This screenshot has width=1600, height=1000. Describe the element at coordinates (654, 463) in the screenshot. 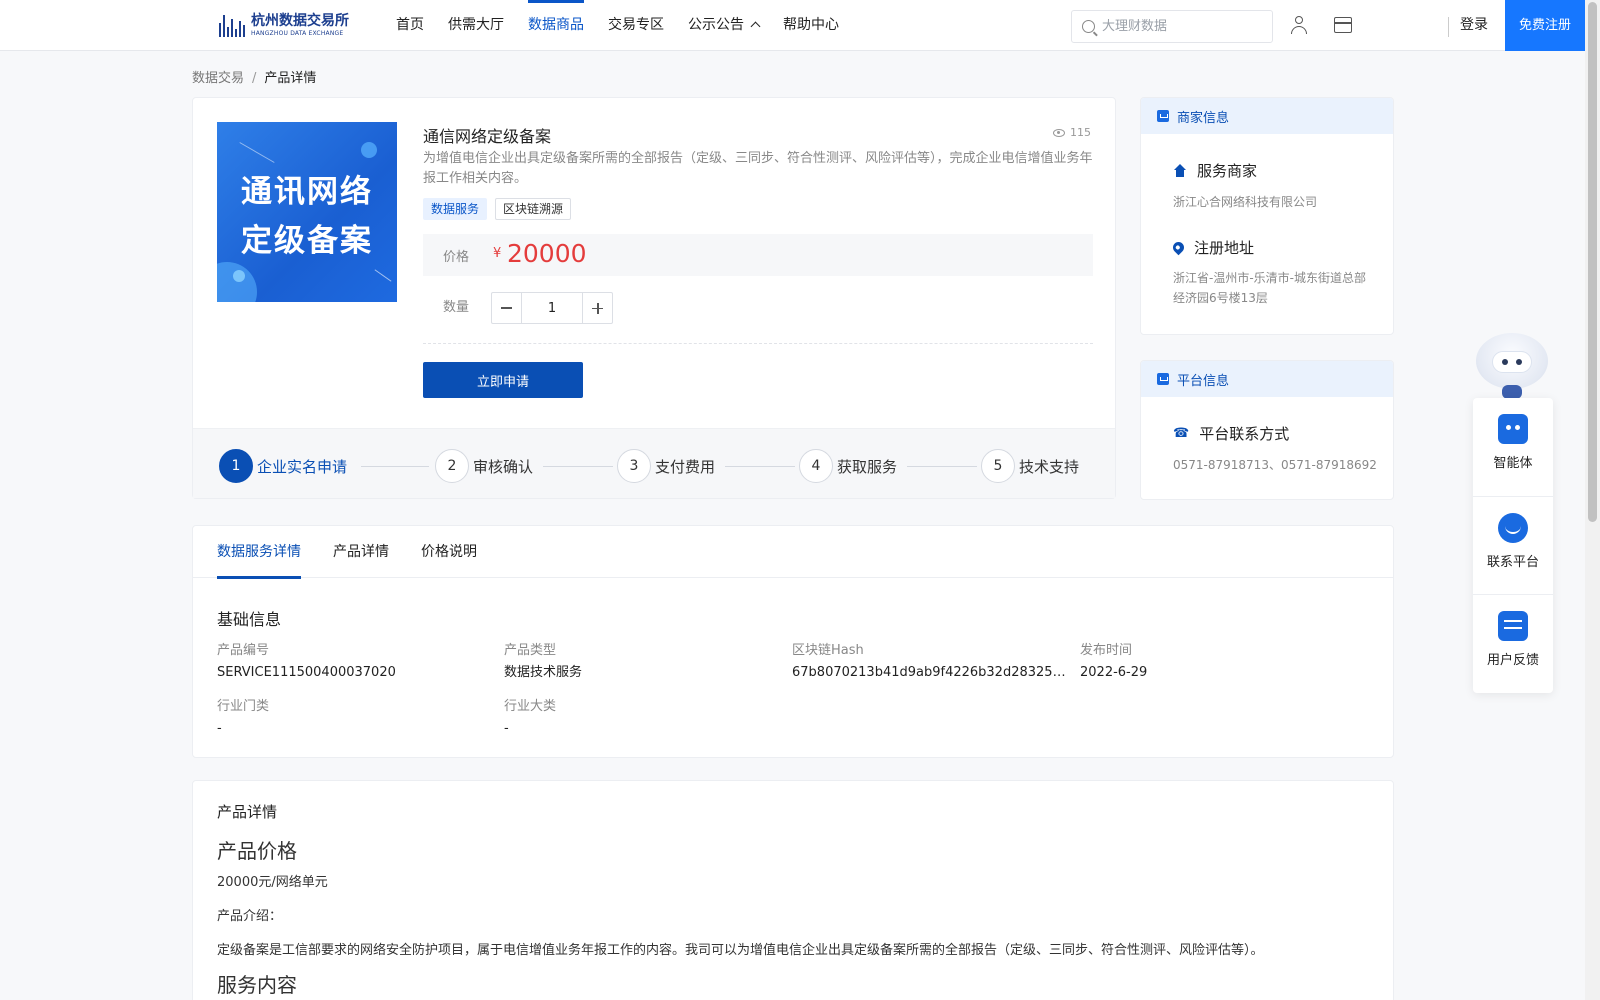

I see `process-steps: 1 企业实名申请 2 审核确认 3 支付费用 4 获取服务 5 技术支持` at that location.